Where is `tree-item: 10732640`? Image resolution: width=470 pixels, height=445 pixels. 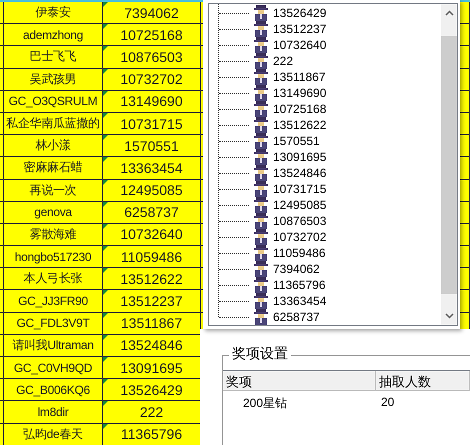
tree-item: 10732640 is located at coordinates (325, 45).